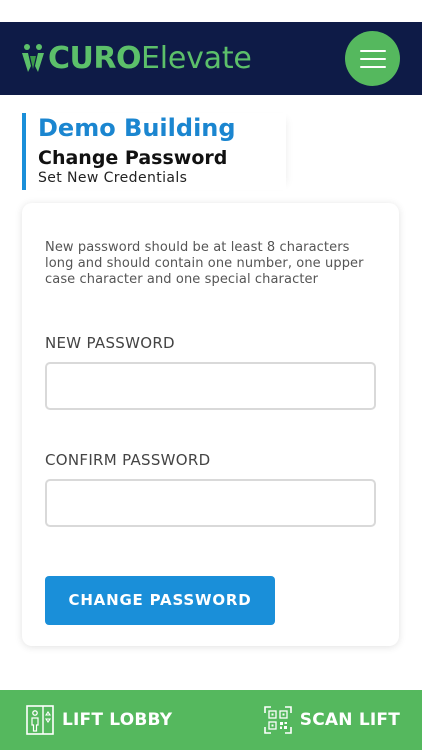 The width and height of the screenshot is (422, 750). I want to click on bottom-nav-bar: LIFT LOBBY SCAN LIFT, so click(211, 720).